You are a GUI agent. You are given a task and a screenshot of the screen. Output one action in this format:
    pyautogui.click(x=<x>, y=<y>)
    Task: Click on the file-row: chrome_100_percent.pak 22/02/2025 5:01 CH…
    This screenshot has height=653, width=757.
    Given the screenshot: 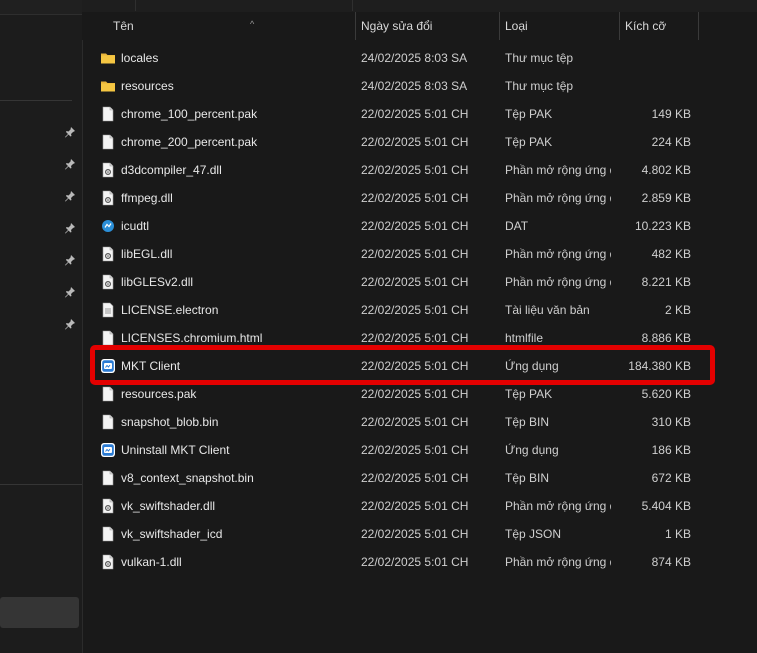 What is the action you would take?
    pyautogui.click(x=406, y=114)
    